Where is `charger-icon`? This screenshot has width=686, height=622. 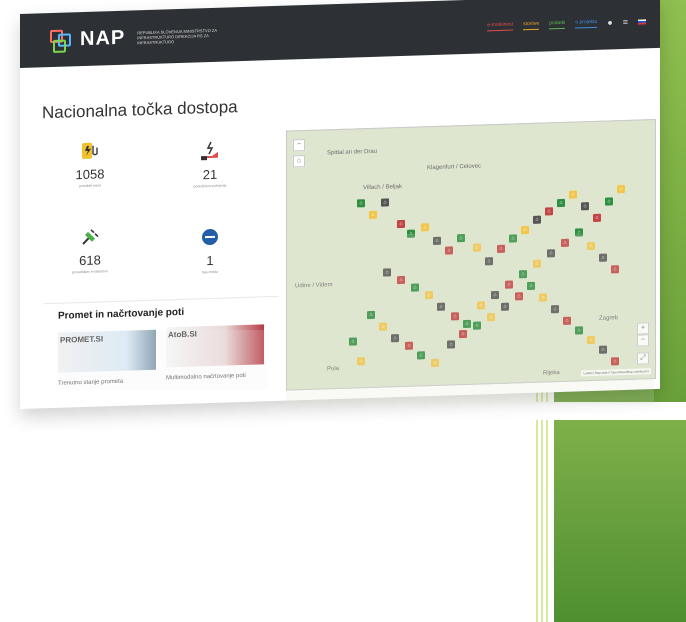
charger-icon is located at coordinates (90, 151).